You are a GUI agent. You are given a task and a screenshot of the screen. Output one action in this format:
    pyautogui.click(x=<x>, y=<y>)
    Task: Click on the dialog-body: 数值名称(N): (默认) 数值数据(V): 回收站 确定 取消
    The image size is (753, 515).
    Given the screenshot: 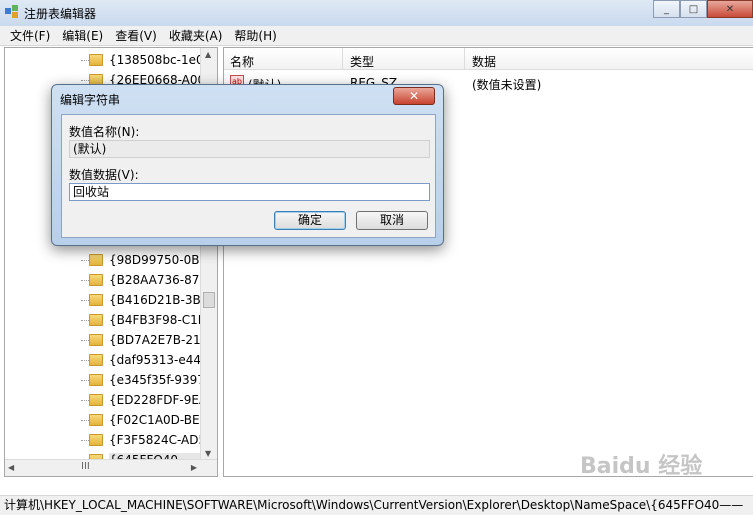 What is the action you would take?
    pyautogui.click(x=248, y=176)
    